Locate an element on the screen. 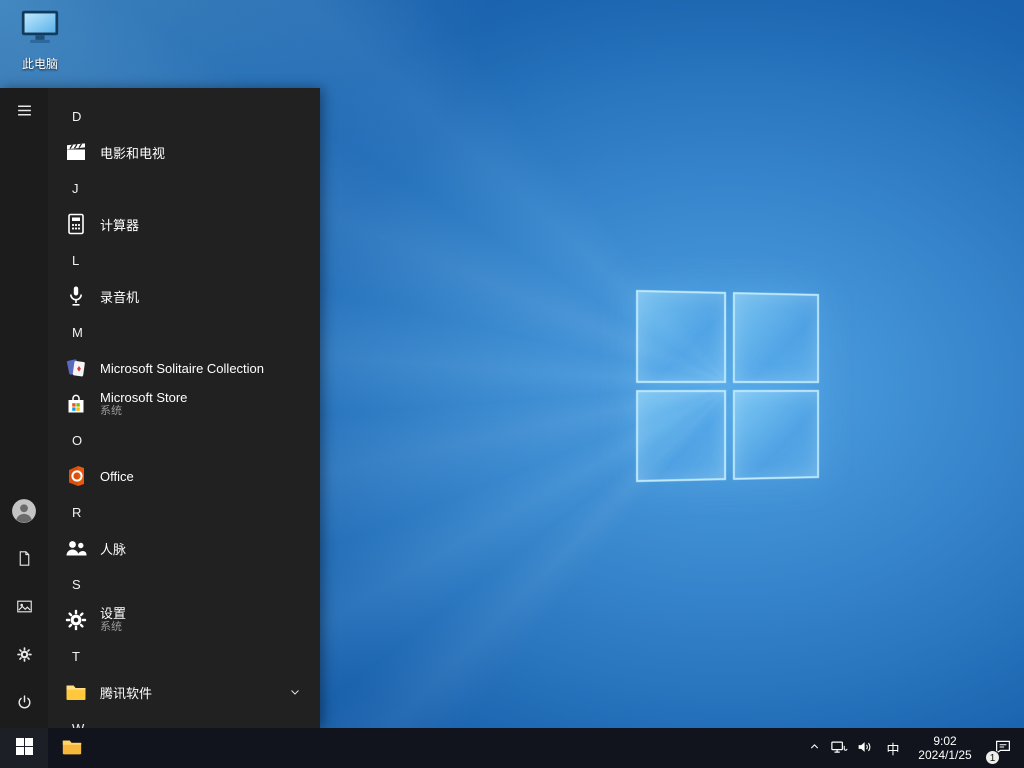 The width and height of the screenshot is (1024, 768). start-section-header-s: S is located at coordinates (184, 584).